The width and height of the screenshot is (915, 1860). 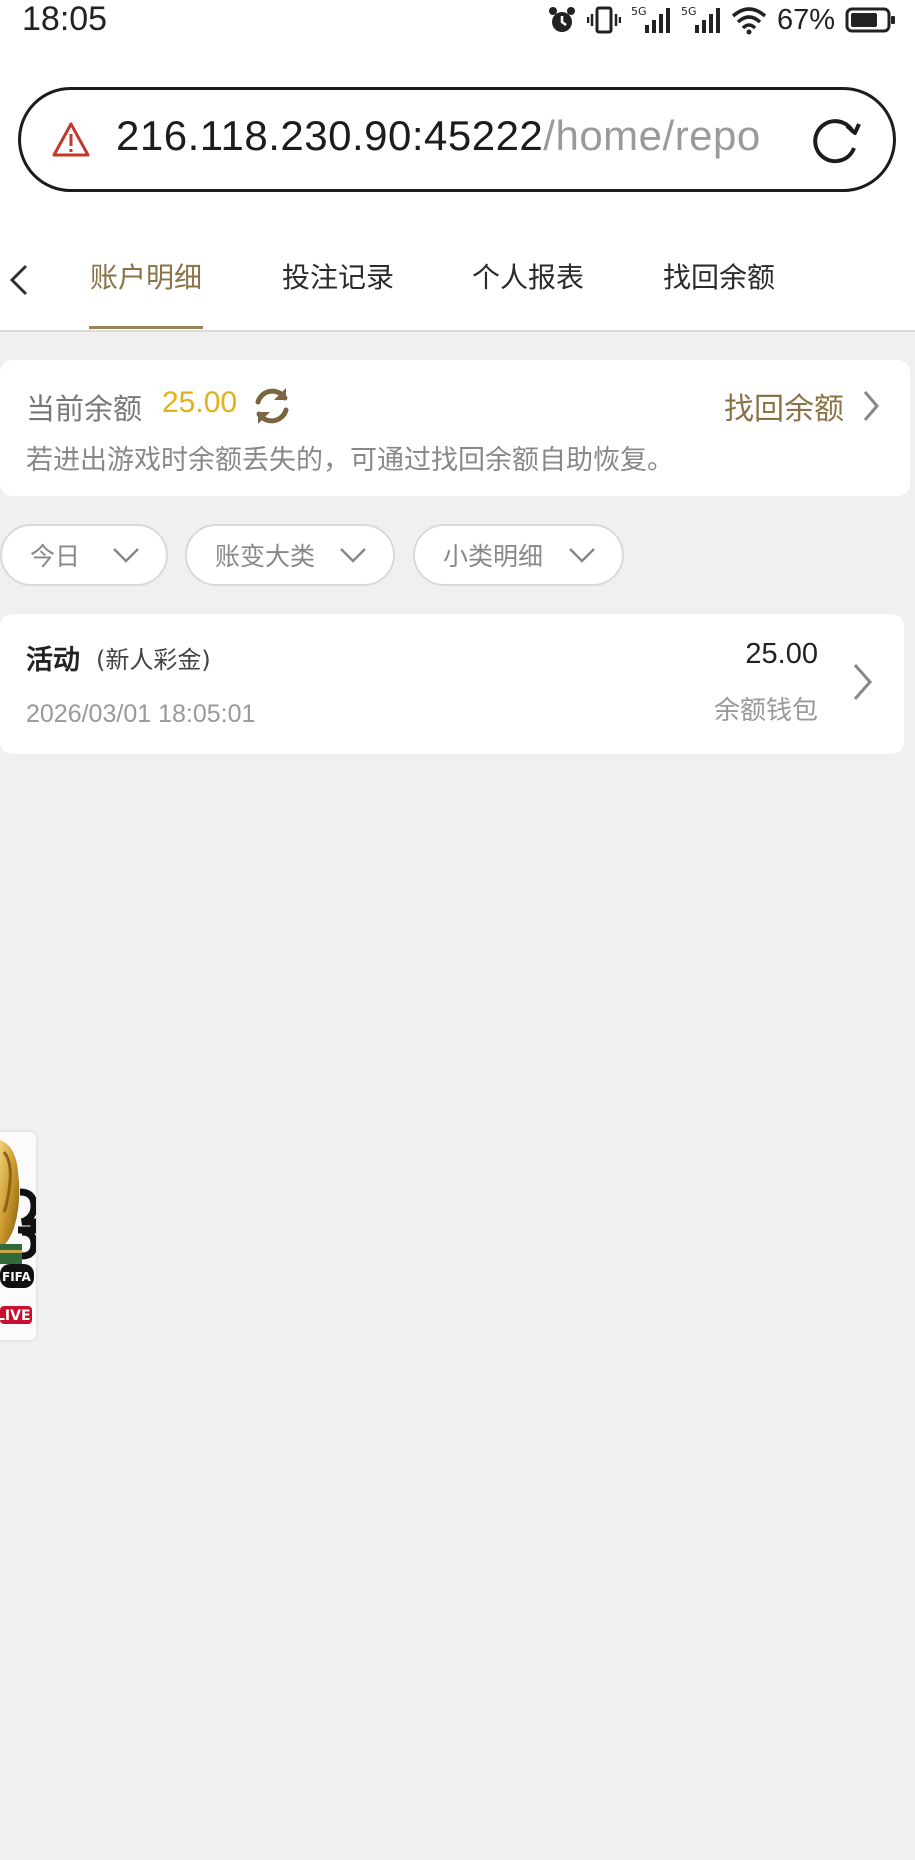 I want to click on filter-sub-category: 小类明细, so click(x=518, y=555).